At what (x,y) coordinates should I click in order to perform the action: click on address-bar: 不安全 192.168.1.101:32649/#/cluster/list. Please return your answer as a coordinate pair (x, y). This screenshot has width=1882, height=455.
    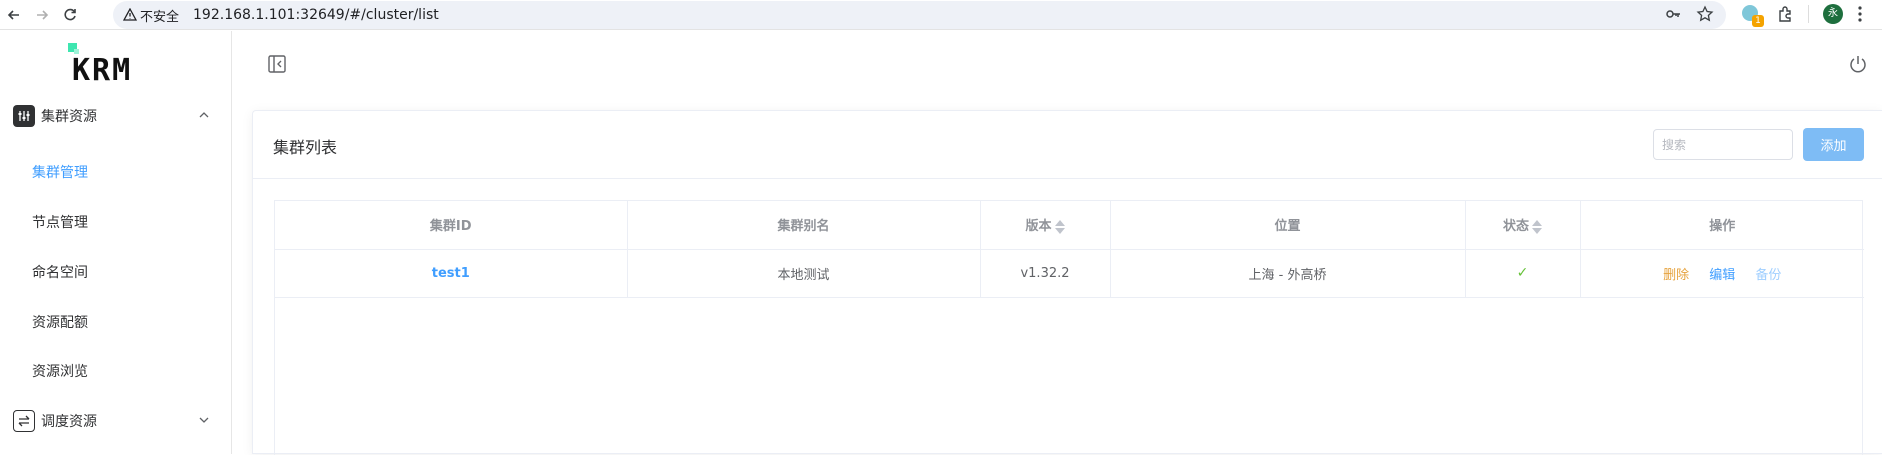
    Looking at the image, I should click on (919, 15).